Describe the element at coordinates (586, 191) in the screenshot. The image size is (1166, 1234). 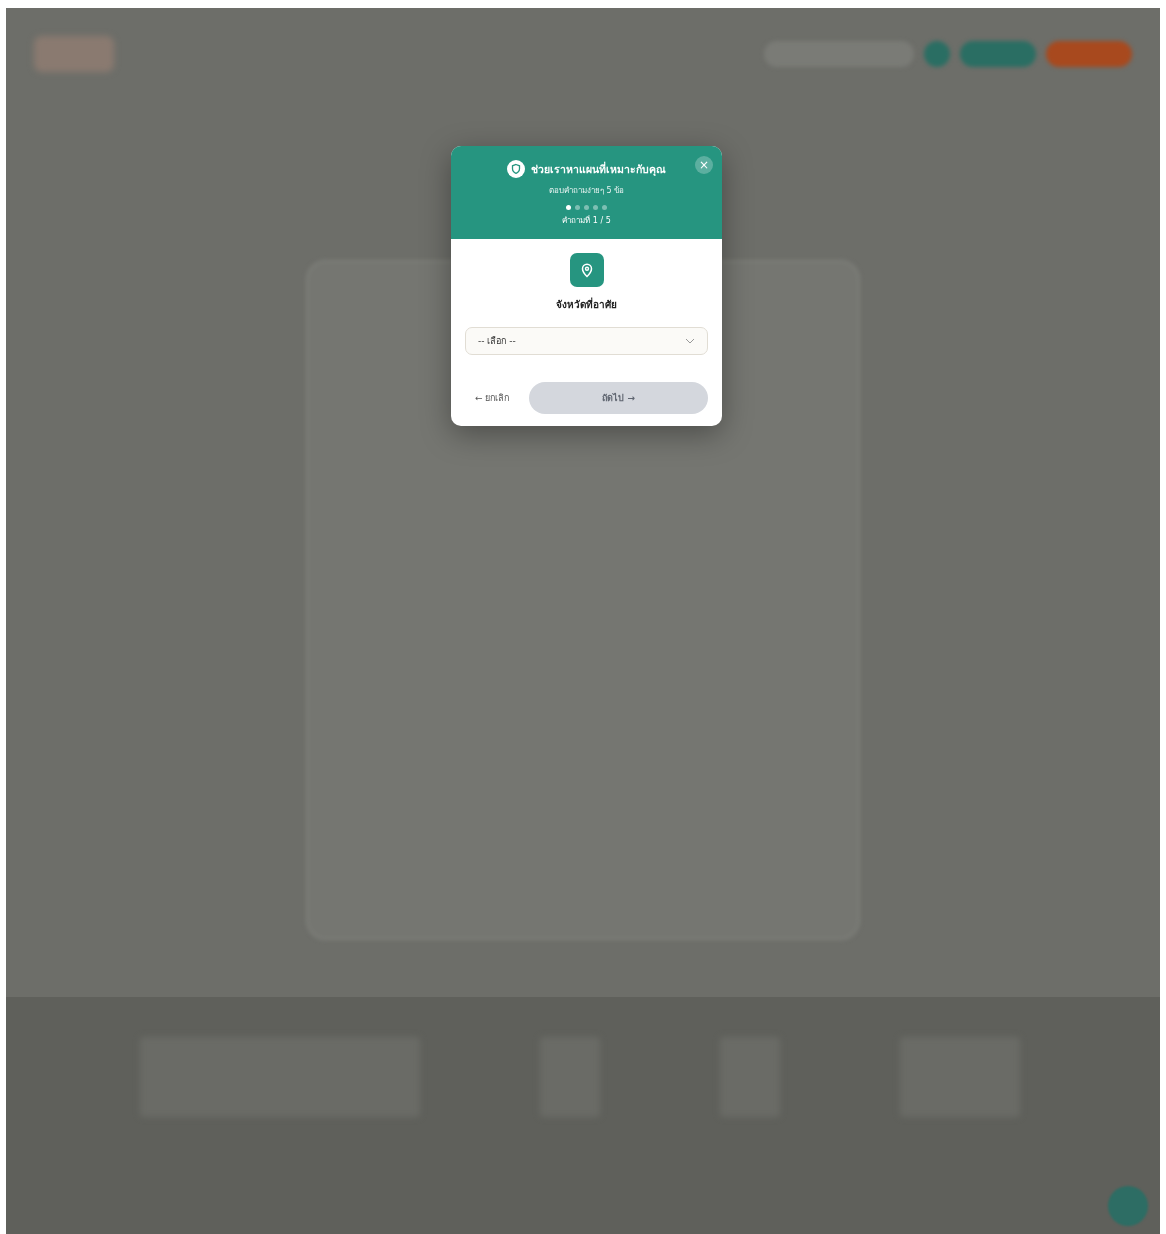
I see `dialog-subtitle: ตอบคำถามง่ายๆ 5 ข้อ` at that location.